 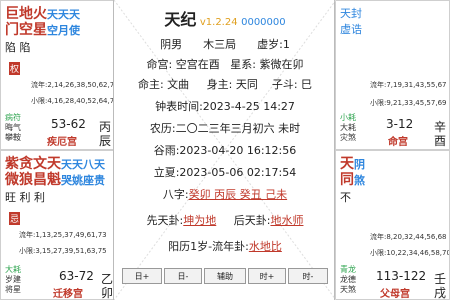 What do you see at coordinates (33, 164) in the screenshot?
I see `main-stars-text: 紫贪文天` at bounding box center [33, 164].